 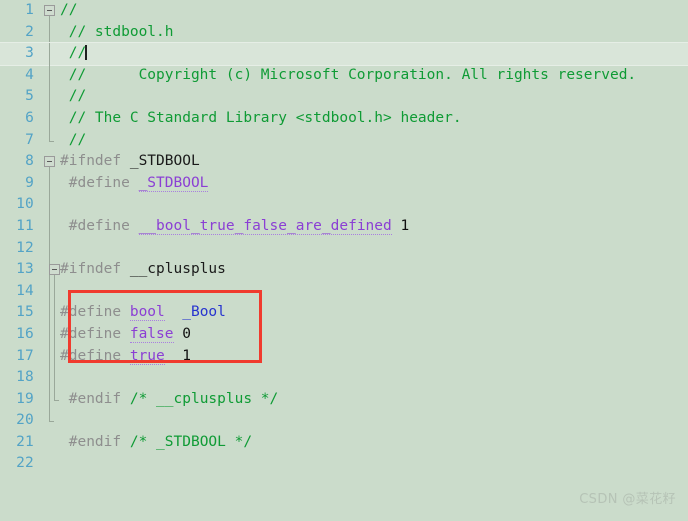 What do you see at coordinates (344, 464) in the screenshot?
I see `code-line: 22` at bounding box center [344, 464].